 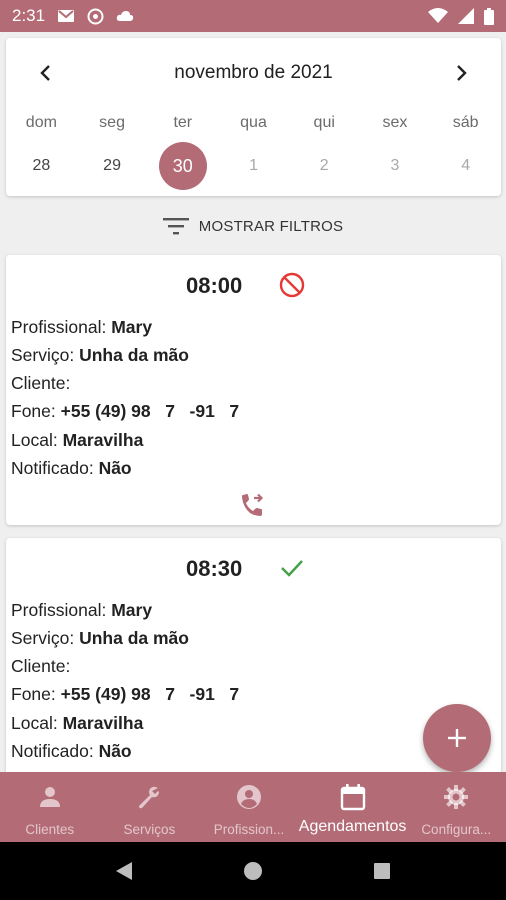 I want to click on calendar-day: 28, so click(x=41, y=166).